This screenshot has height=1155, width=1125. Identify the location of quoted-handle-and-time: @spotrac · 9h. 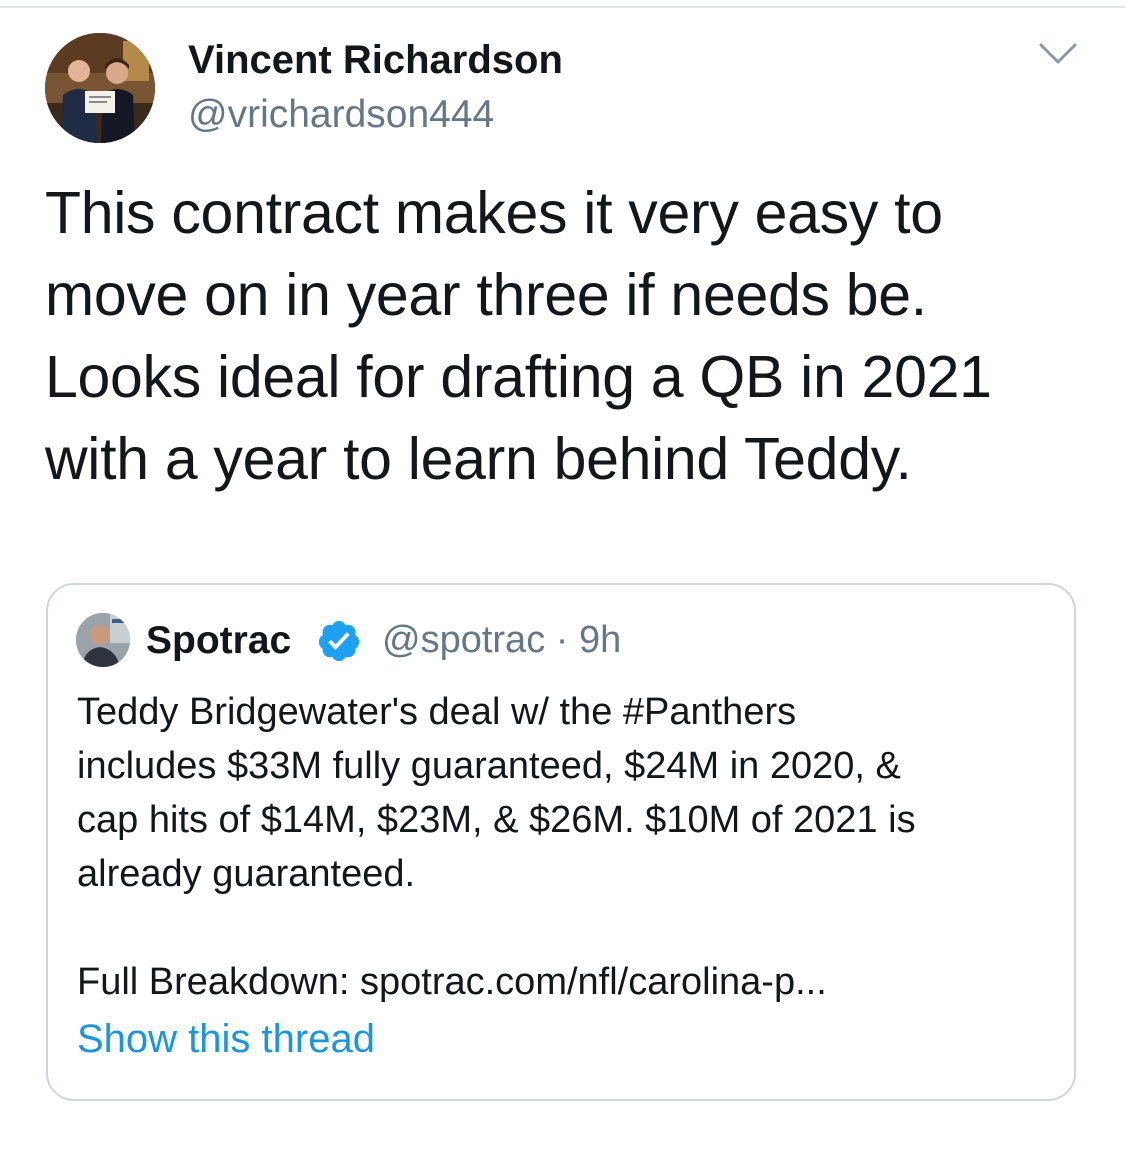
(502, 640).